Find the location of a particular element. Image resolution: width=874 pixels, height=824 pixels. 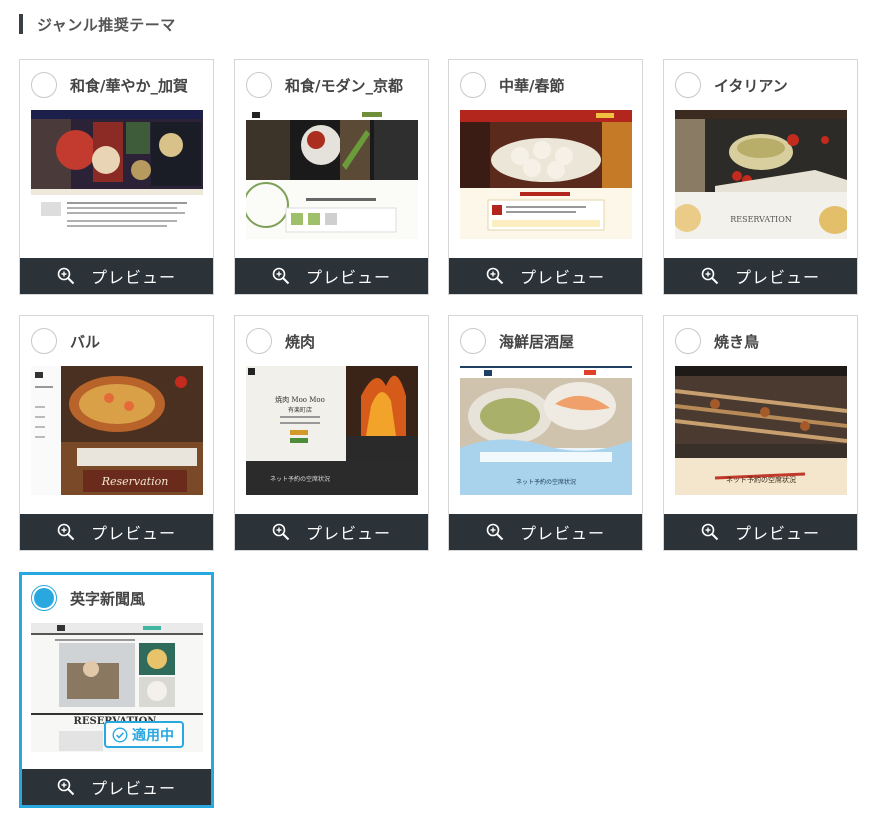

applied-badge: 適用中 is located at coordinates (144, 734).